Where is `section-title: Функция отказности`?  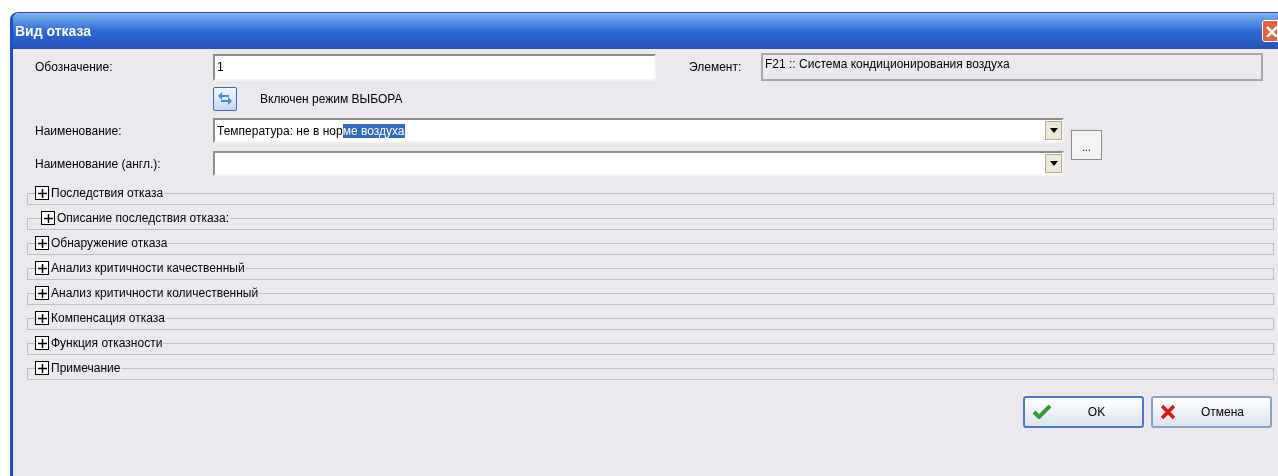 section-title: Функция отказности is located at coordinates (107, 343).